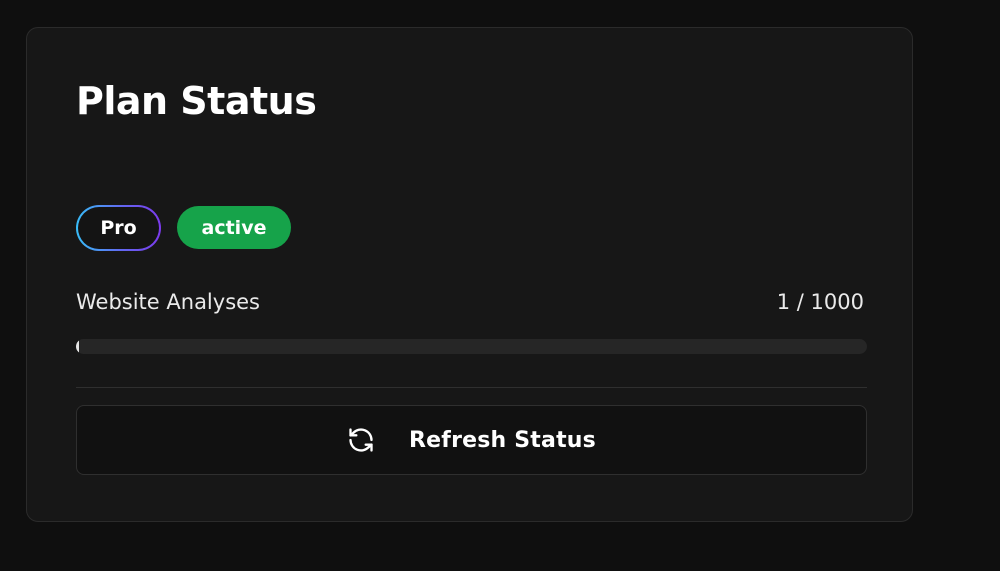  Describe the element at coordinates (820, 302) in the screenshot. I see `usage-count: 1 / 1000` at that location.